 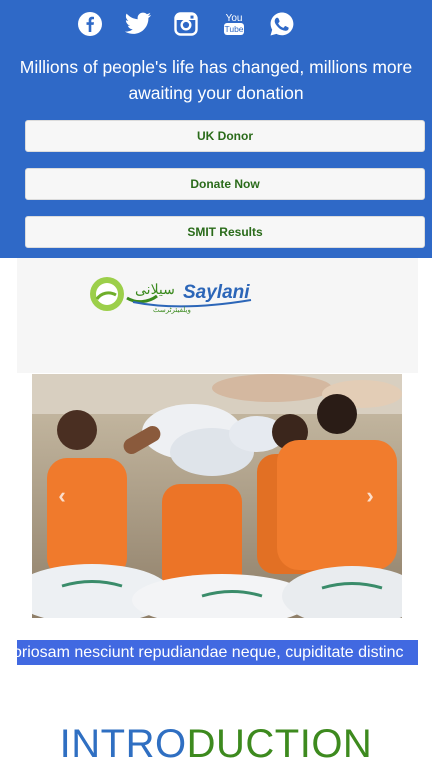 What do you see at coordinates (138, 24) in the screenshot?
I see `twitter-icon` at bounding box center [138, 24].